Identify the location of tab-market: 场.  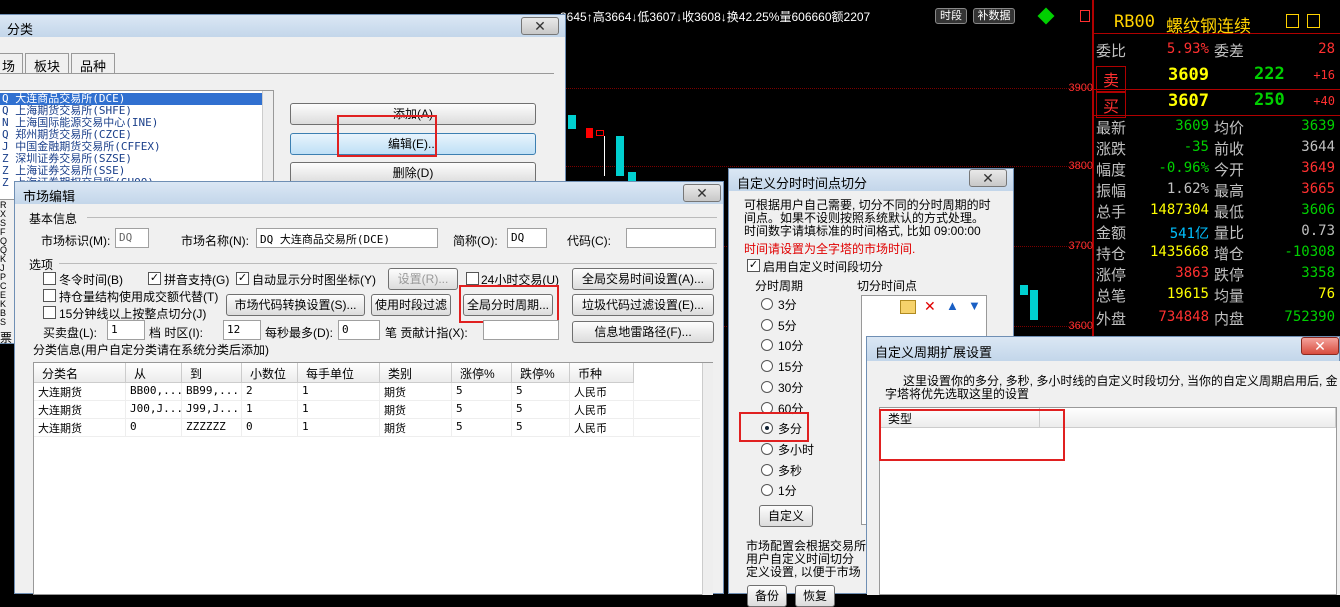
(11, 63).